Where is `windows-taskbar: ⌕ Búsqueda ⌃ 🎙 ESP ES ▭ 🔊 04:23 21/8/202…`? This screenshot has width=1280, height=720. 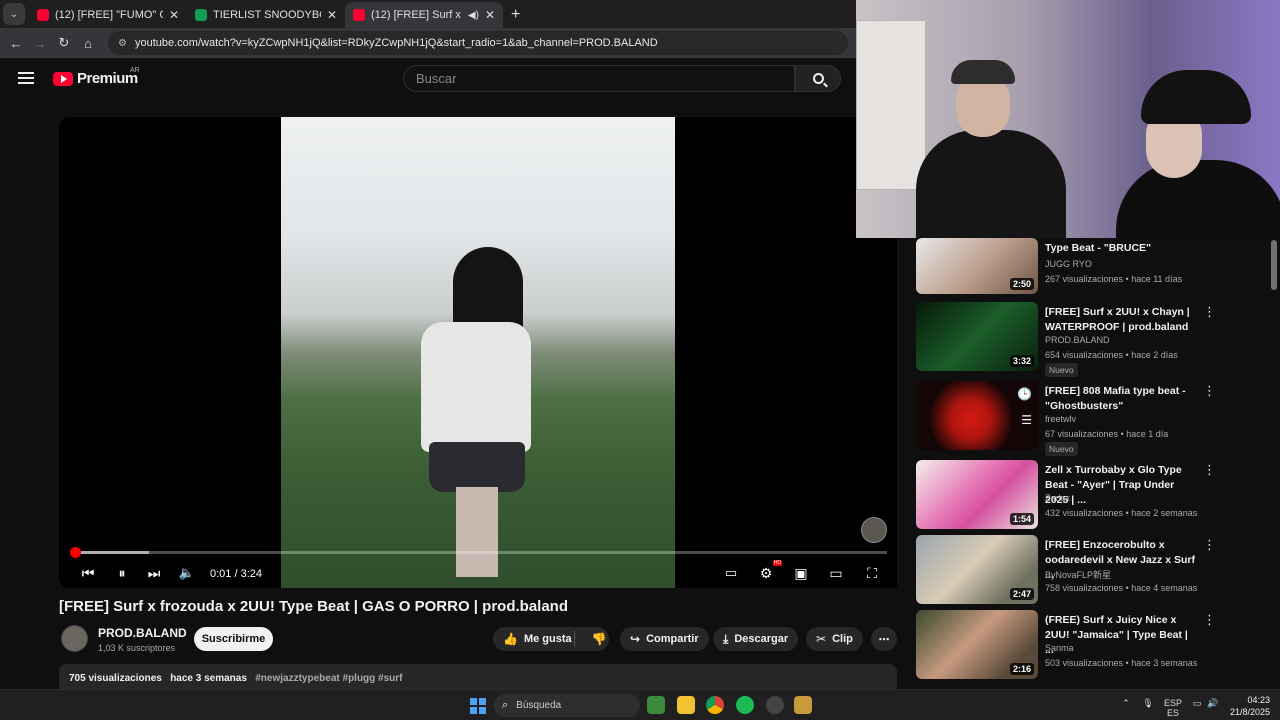 windows-taskbar: ⌕ Búsqueda ⌃ 🎙 ESP ES ▭ 🔊 04:23 21/8/202… is located at coordinates (640, 704).